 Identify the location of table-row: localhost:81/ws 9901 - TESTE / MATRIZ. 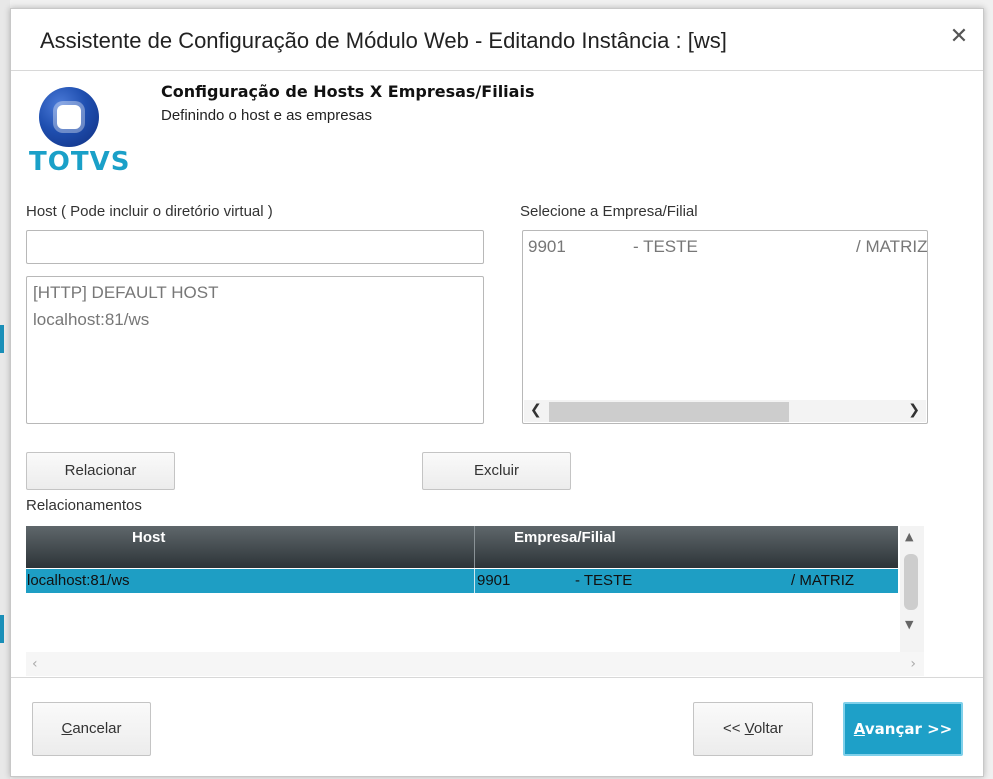
(462, 581).